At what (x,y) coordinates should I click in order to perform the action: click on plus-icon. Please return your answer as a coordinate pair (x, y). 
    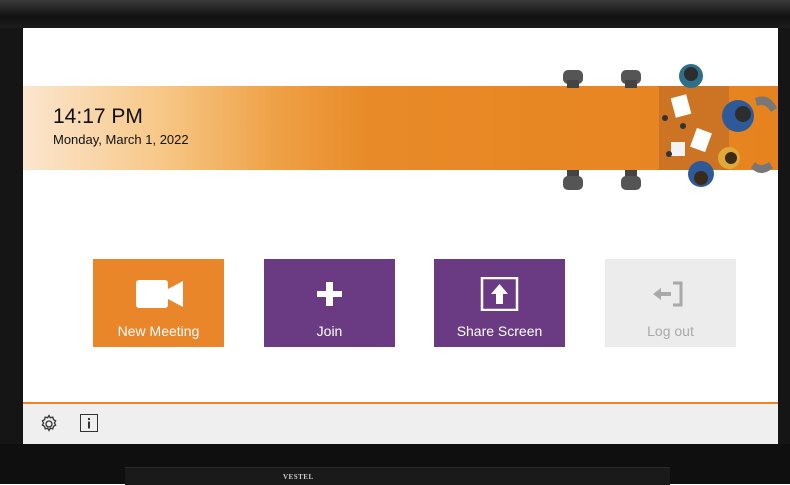
    Looking at the image, I should click on (329, 294).